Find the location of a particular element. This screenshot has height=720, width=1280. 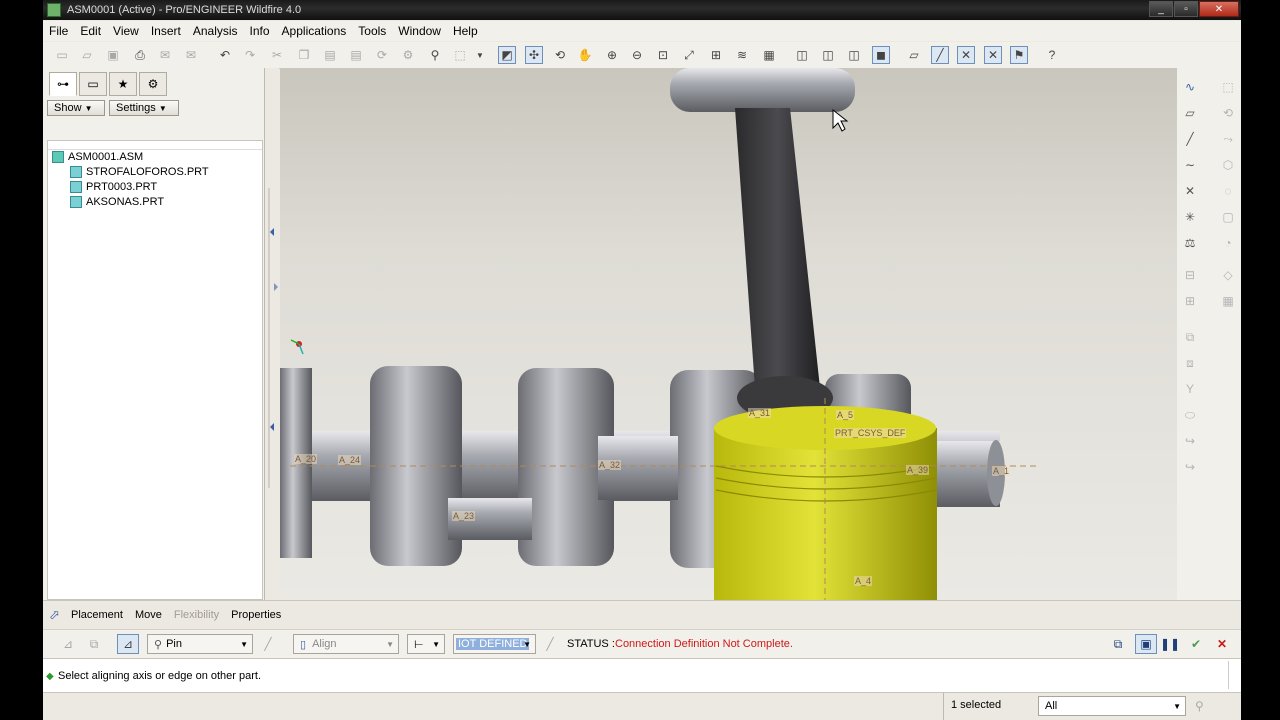

merge-icon: ⧉ is located at coordinates (1190, 337).